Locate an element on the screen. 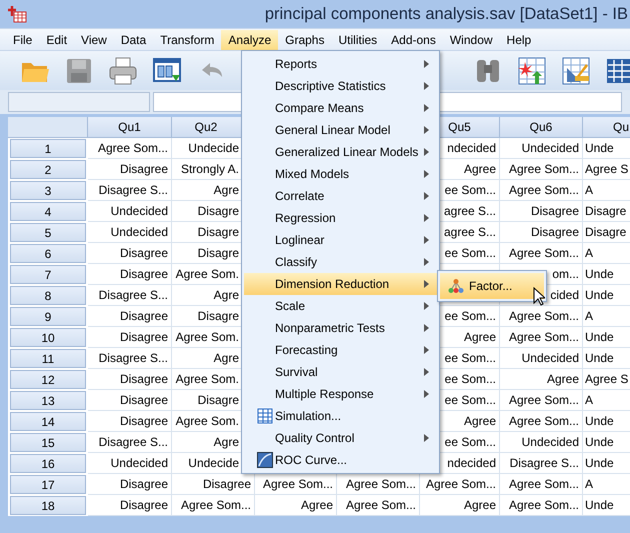 This screenshot has width=630, height=533. window-title: principal components analysis.sav [DataSet1] - IB is located at coordinates (446, 14).